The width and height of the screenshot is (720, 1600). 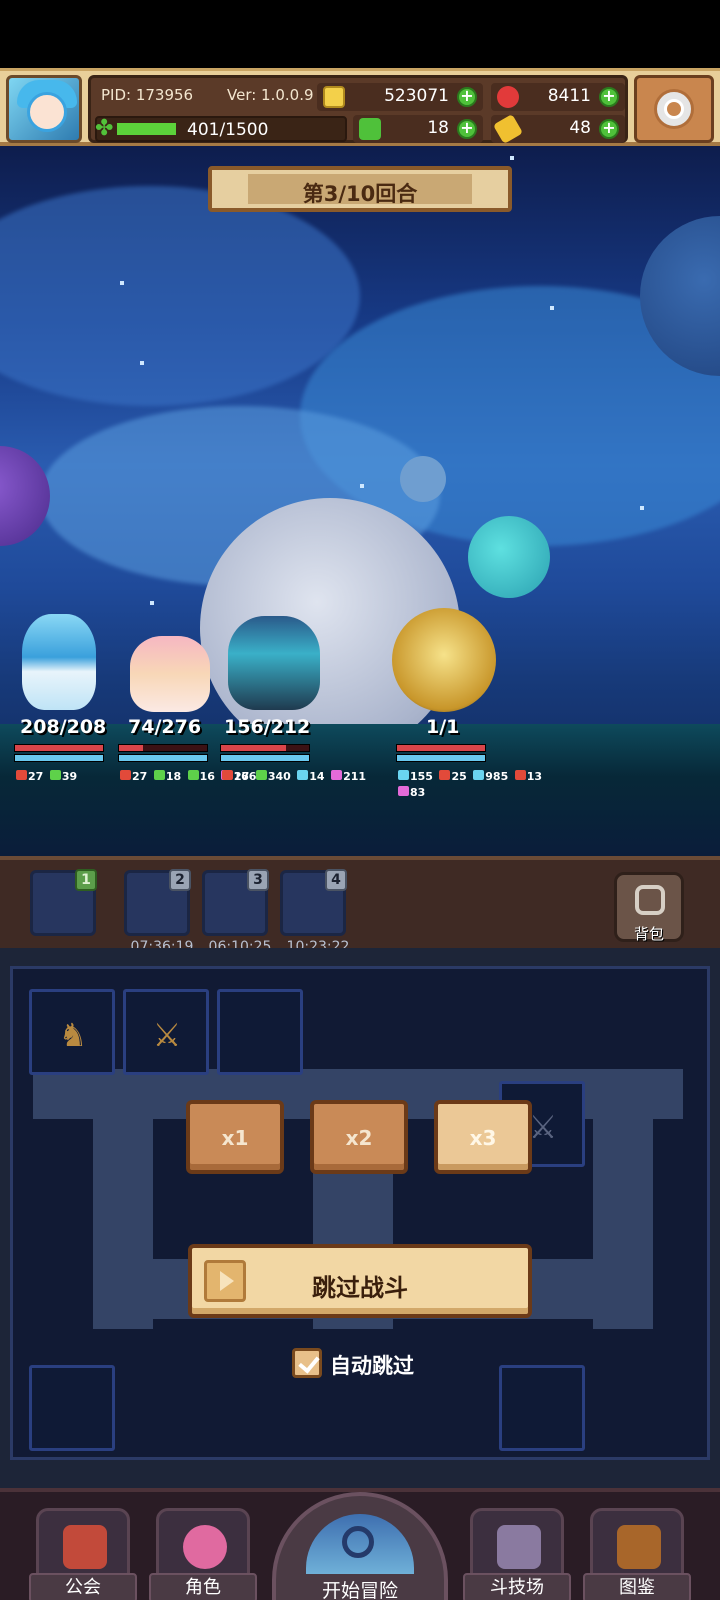 I want to click on skip-battle-button: 跳过战斗, so click(x=360, y=1281).